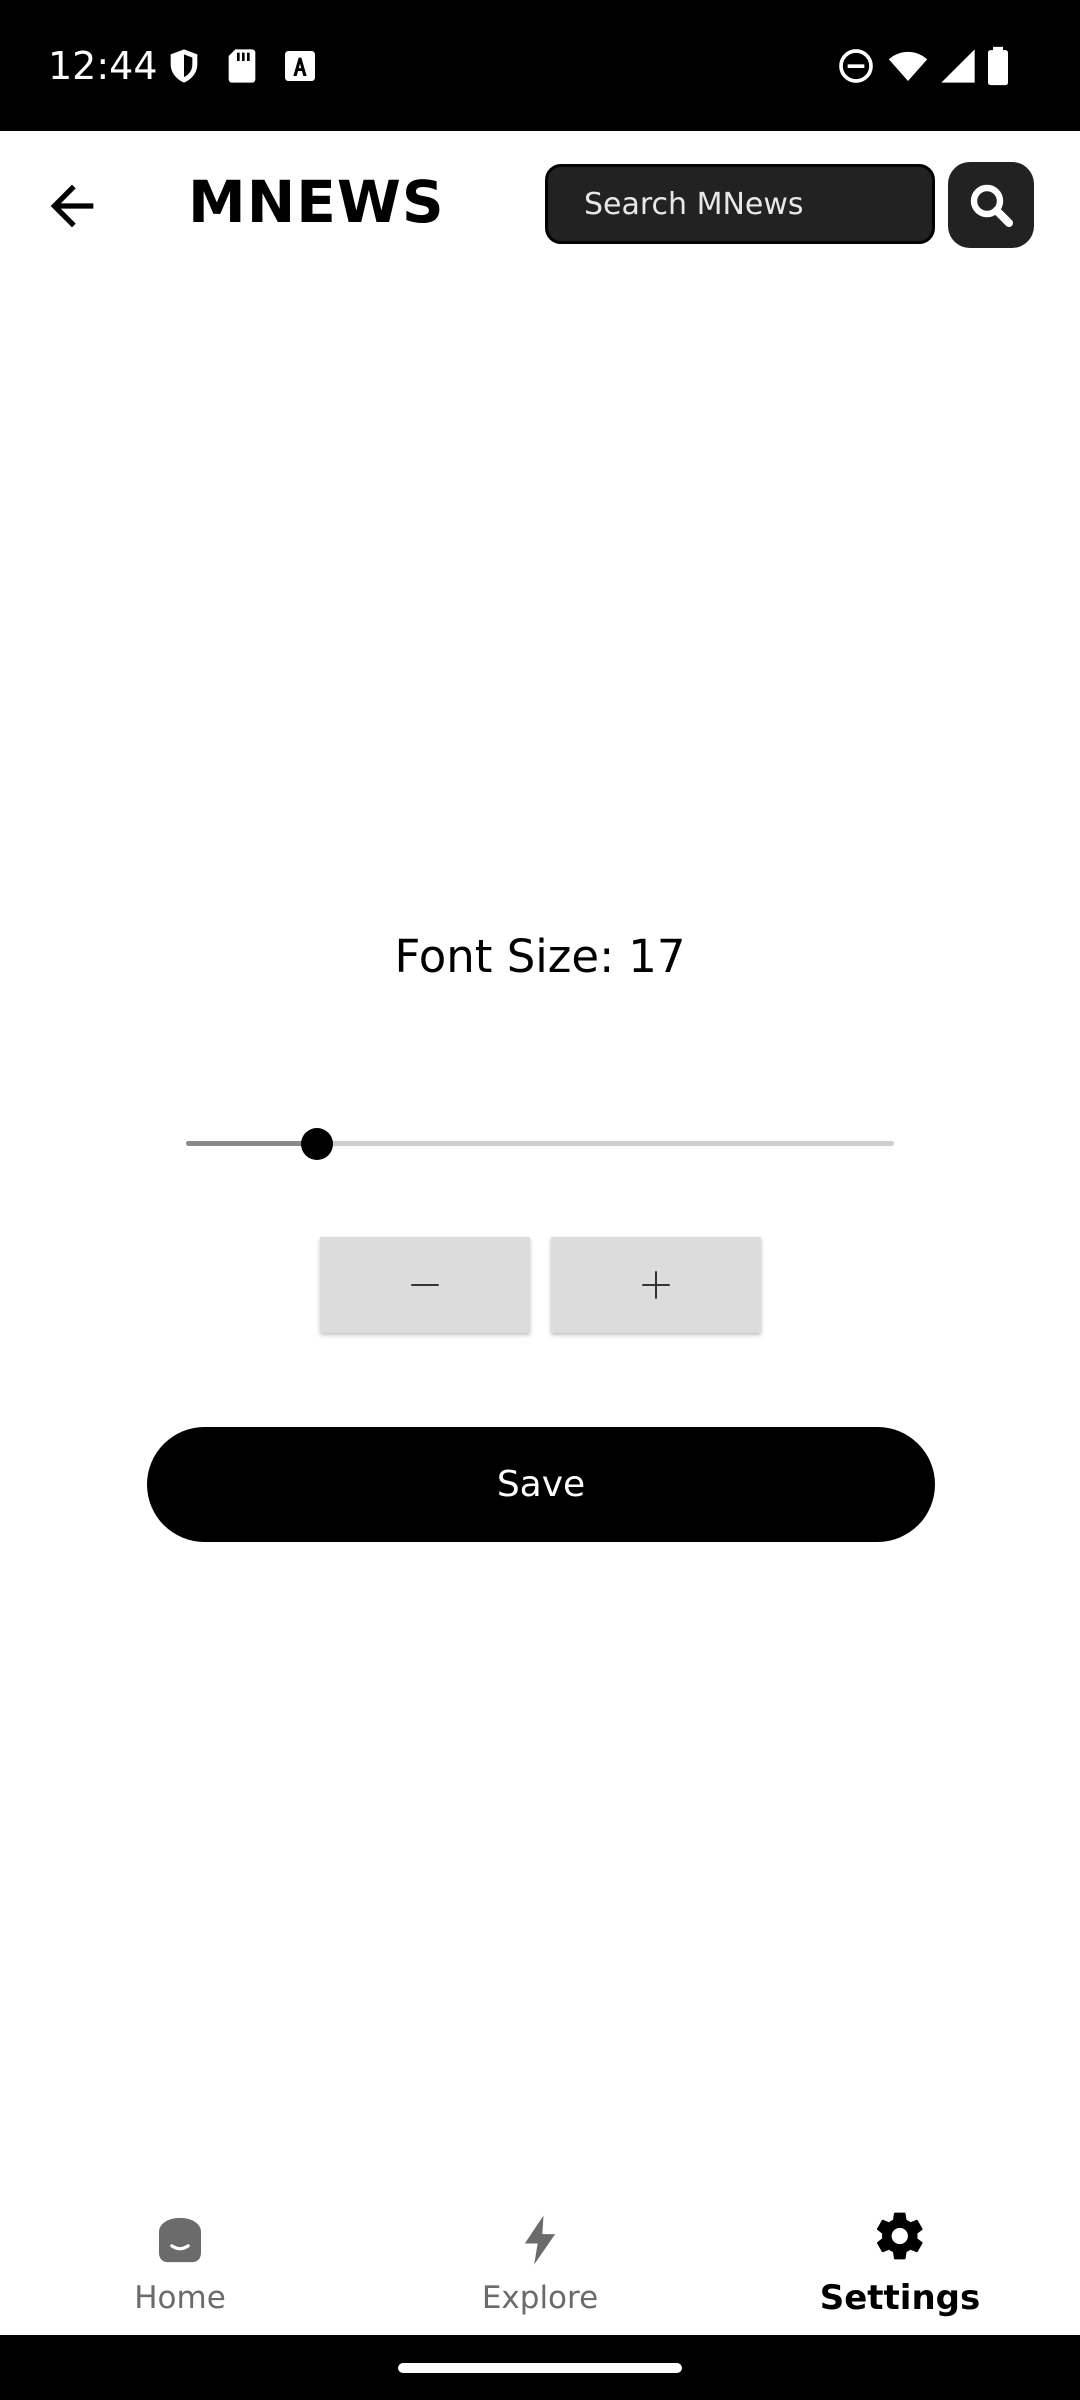 The height and width of the screenshot is (2400, 1080). Describe the element at coordinates (657, 956) in the screenshot. I see `font-size-value: 17` at that location.